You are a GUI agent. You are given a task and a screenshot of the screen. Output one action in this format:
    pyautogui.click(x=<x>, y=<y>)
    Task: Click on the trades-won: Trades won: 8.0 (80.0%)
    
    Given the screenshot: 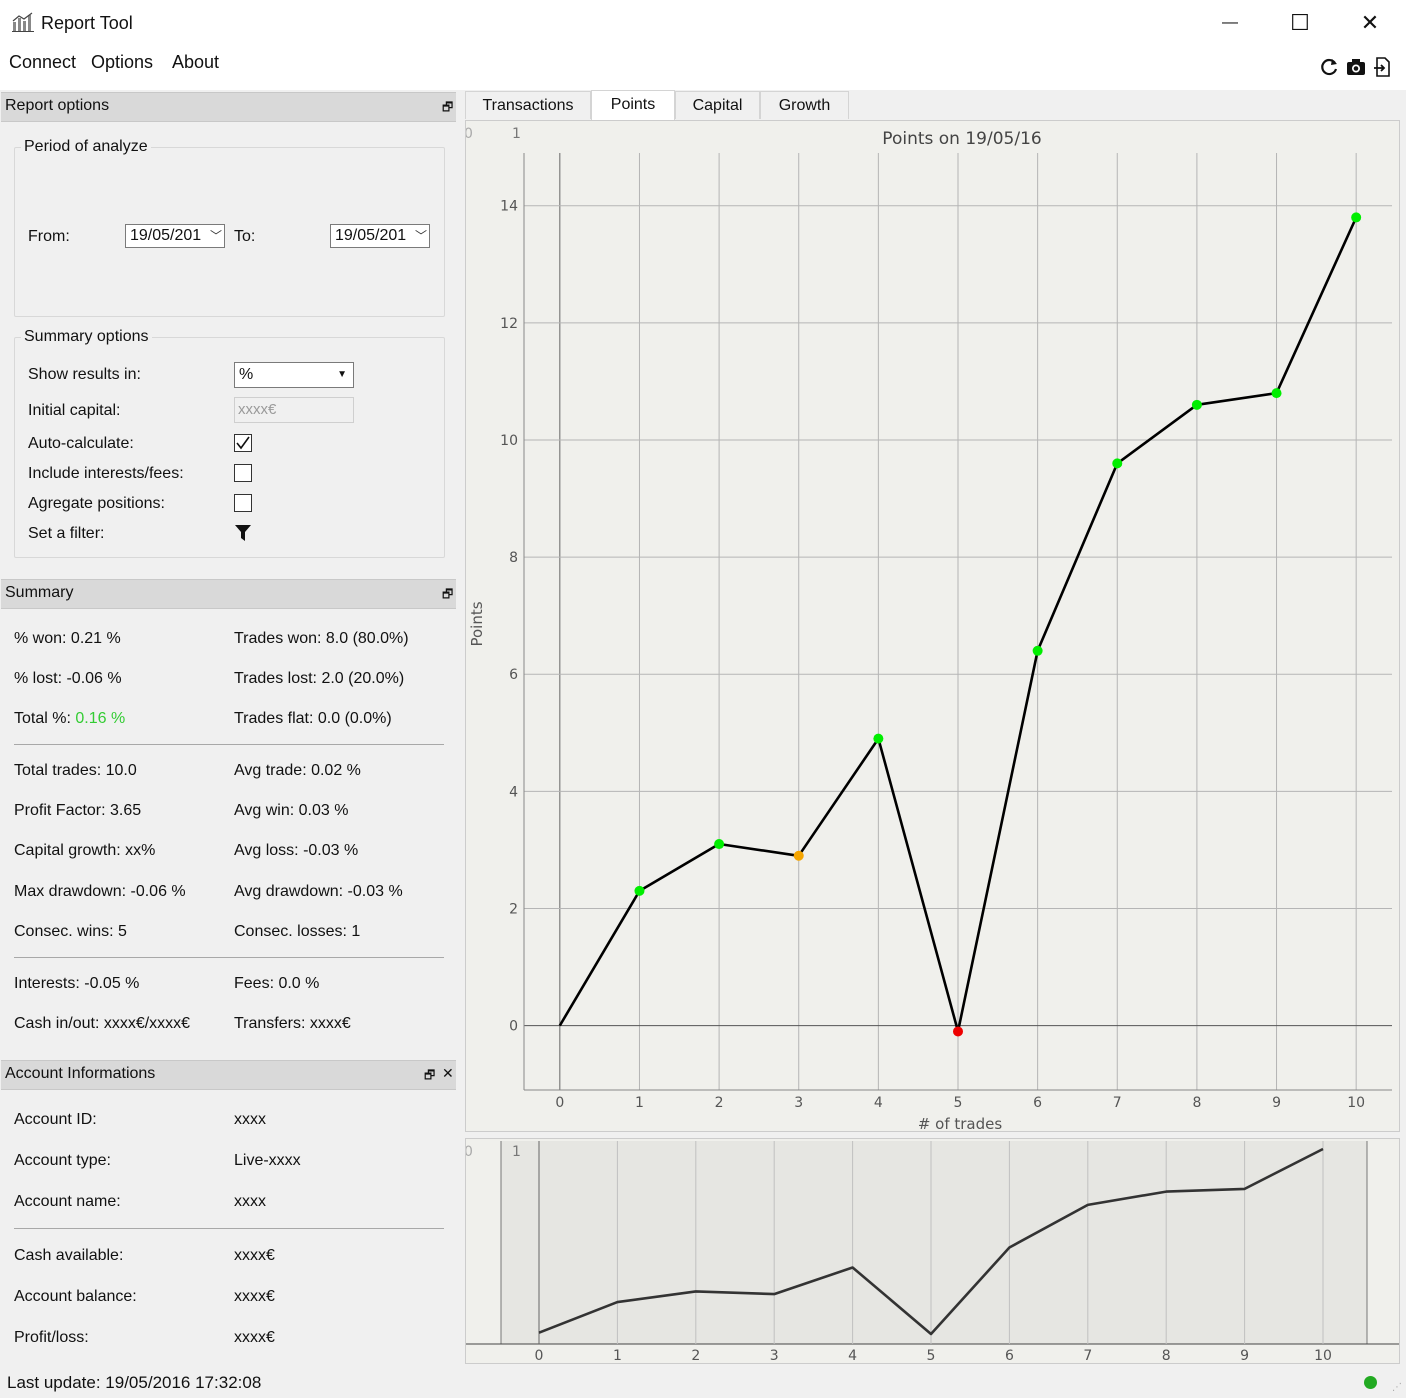 What is the action you would take?
    pyautogui.click(x=321, y=638)
    